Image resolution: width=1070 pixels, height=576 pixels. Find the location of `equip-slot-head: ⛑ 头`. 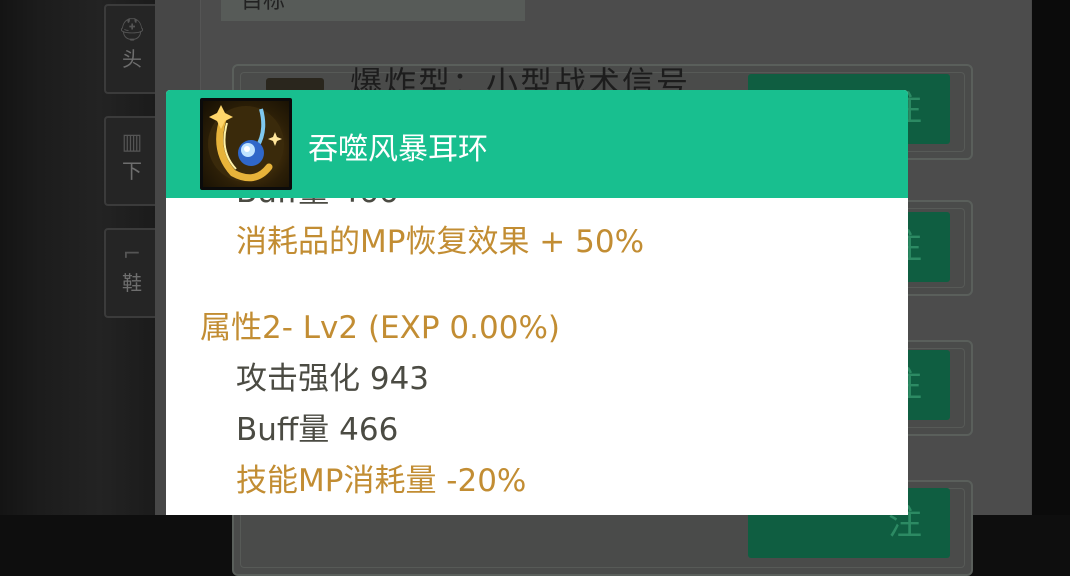

equip-slot-head: ⛑ 头 is located at coordinates (132, 49).